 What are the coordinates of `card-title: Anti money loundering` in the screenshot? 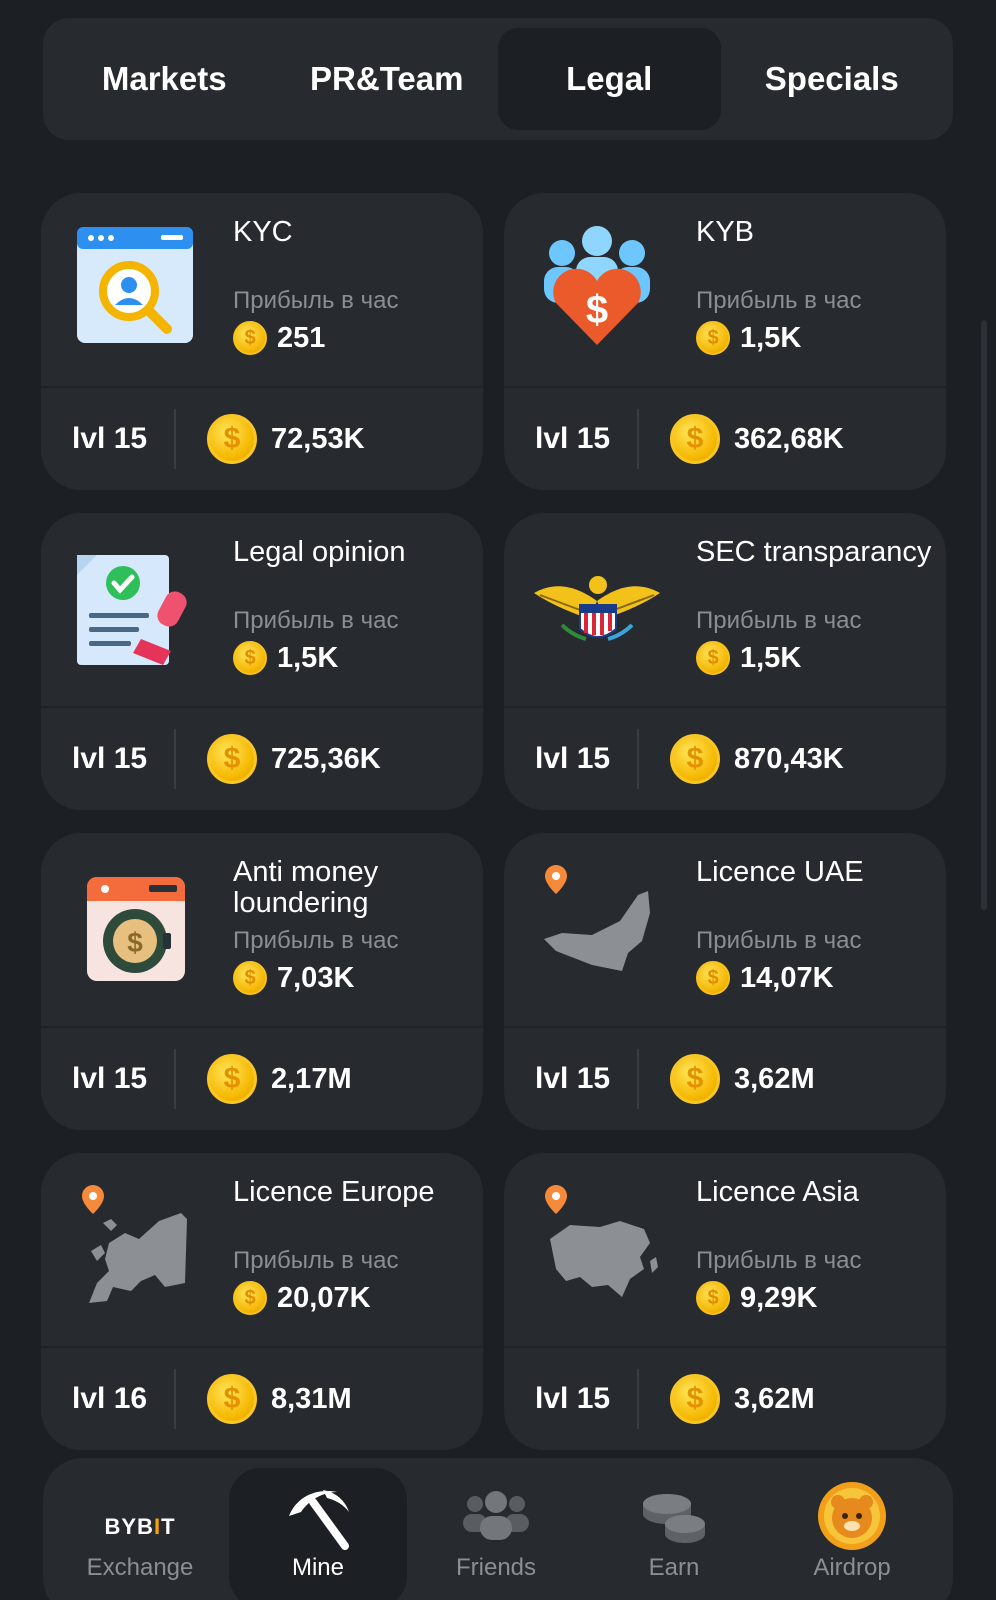 It's located at (306, 887).